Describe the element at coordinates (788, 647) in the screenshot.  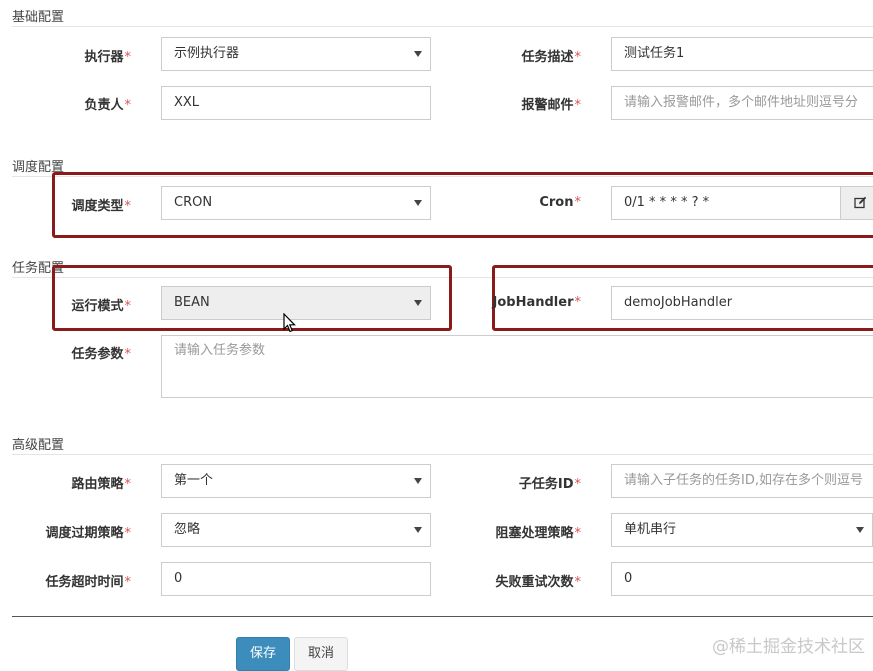
I see `watermark: @稀土掘金技术社区` at that location.